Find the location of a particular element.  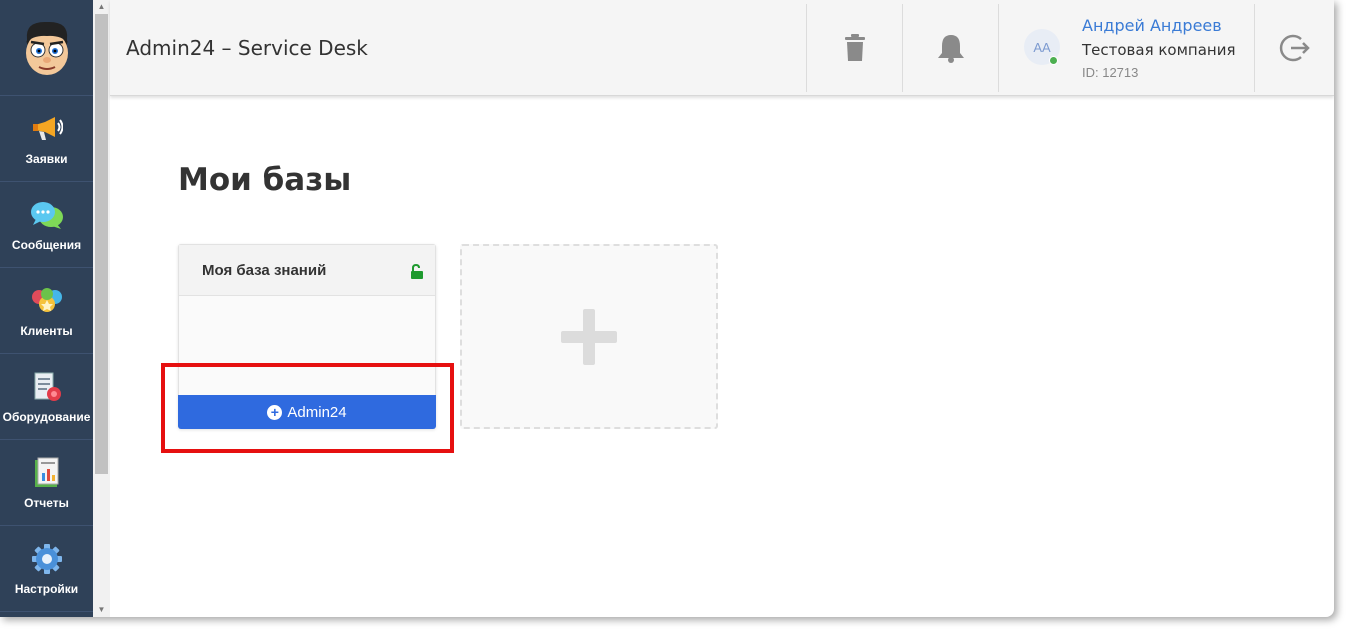

scrollbar-thumb is located at coordinates (101, 244).